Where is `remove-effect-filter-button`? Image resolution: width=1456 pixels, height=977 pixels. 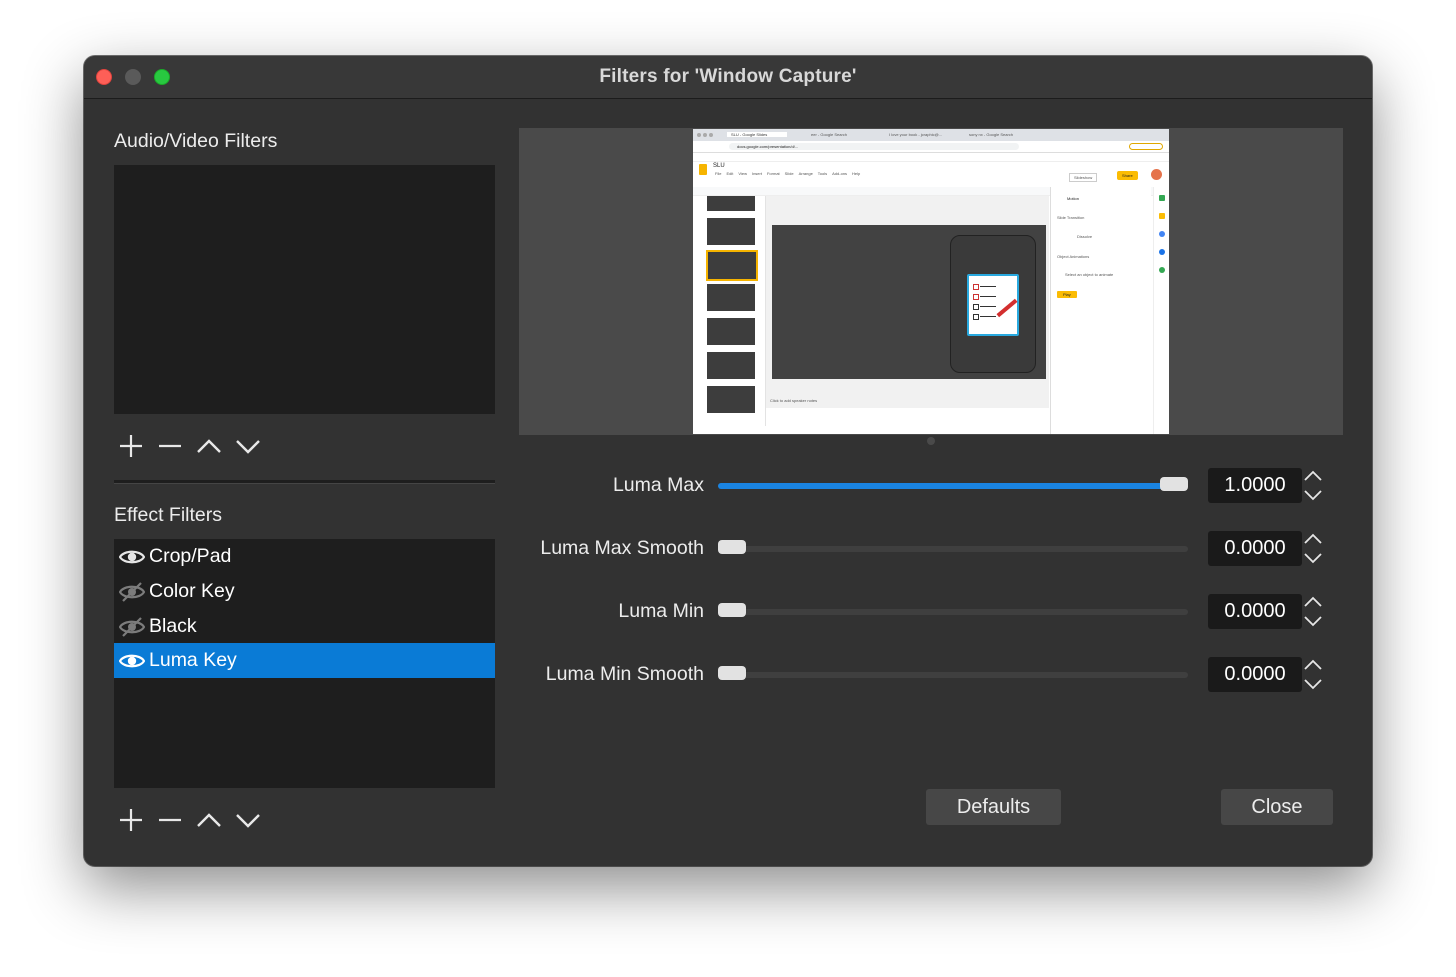
remove-effect-filter-button is located at coordinates (169, 820).